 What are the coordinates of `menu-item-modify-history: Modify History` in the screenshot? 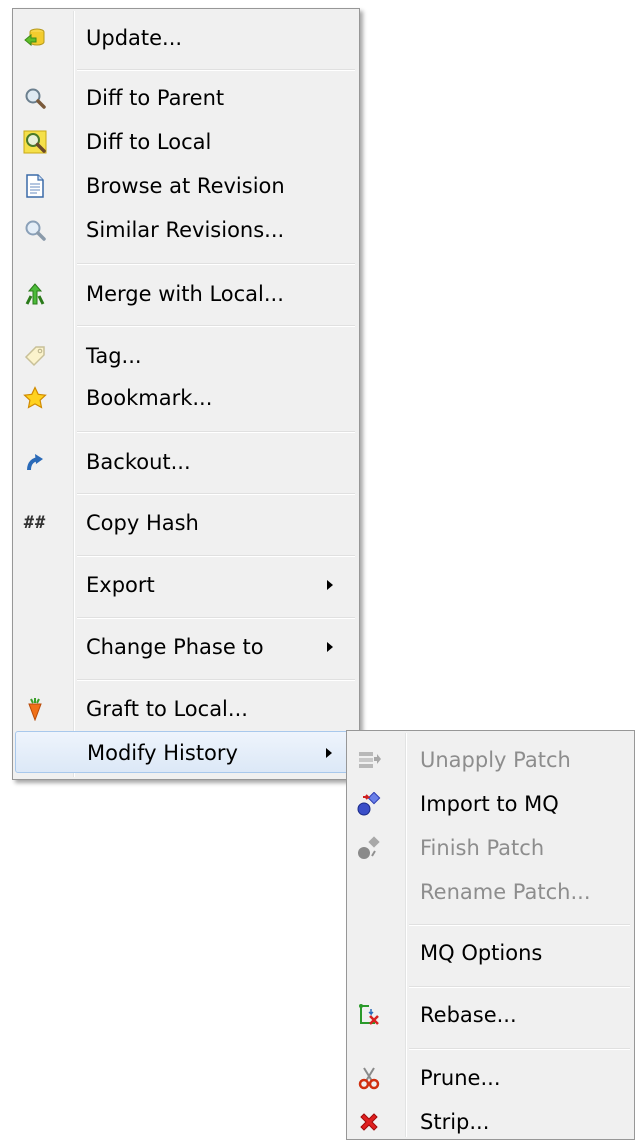 It's located at (186, 752).